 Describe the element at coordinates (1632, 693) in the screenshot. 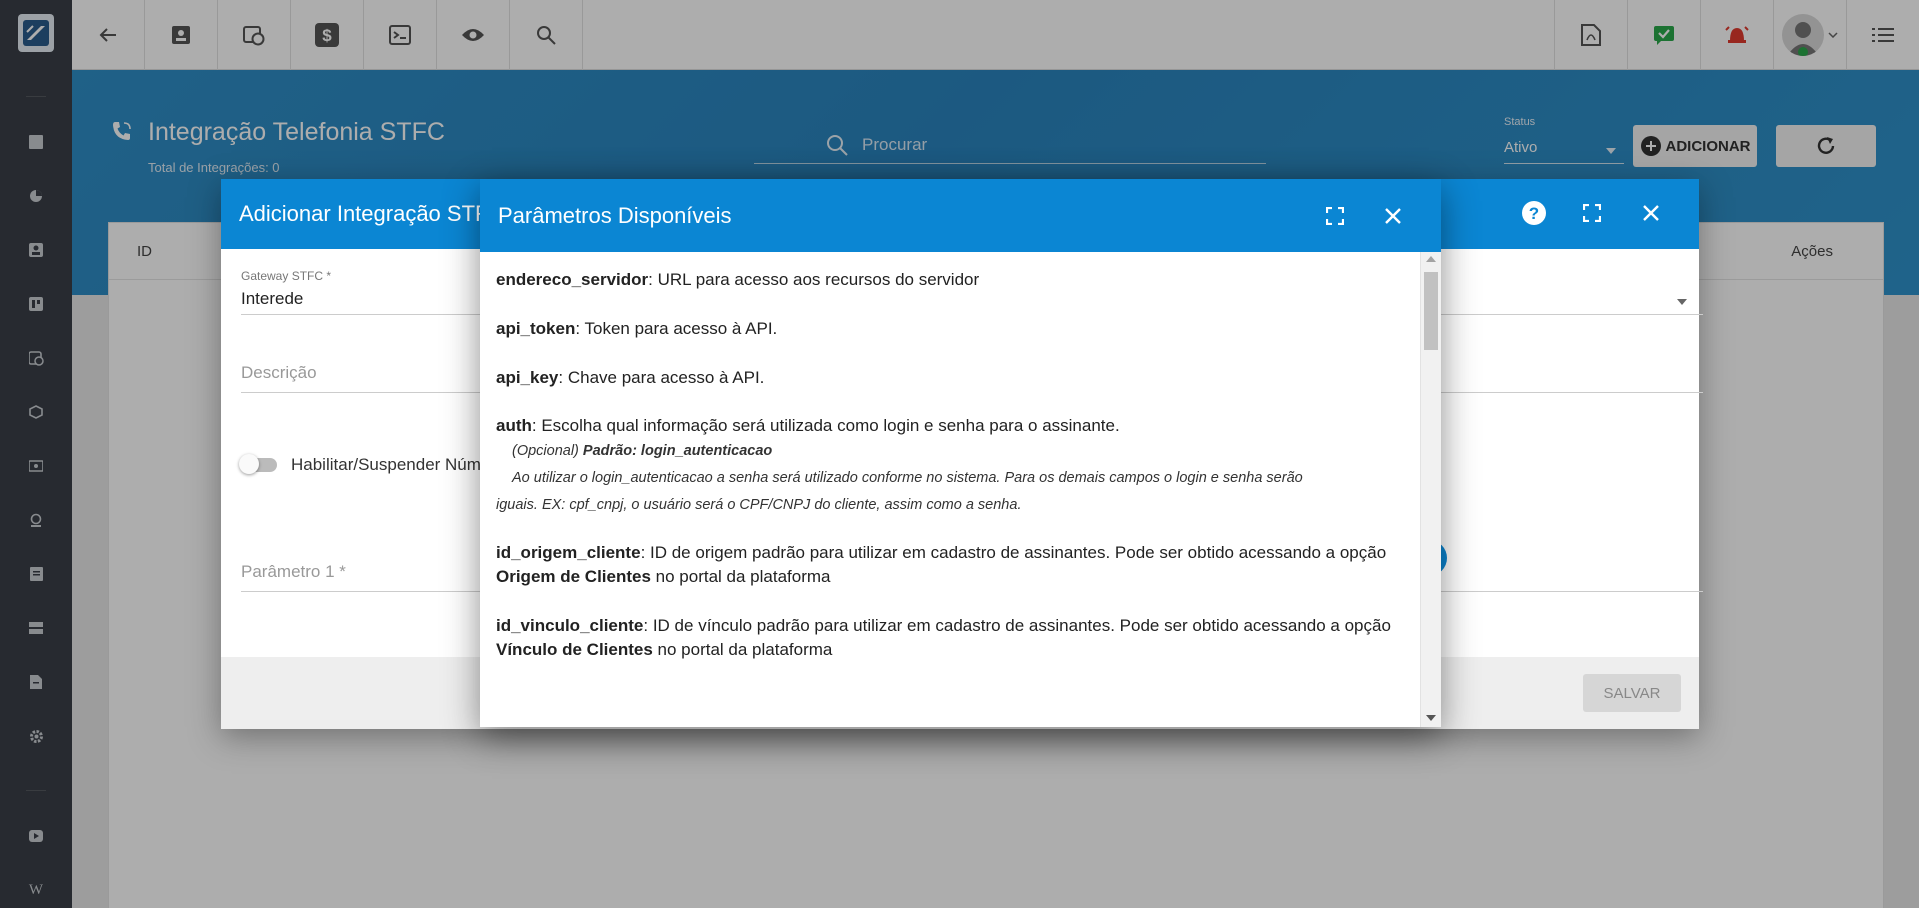

I see `save-button: SALVAR` at that location.